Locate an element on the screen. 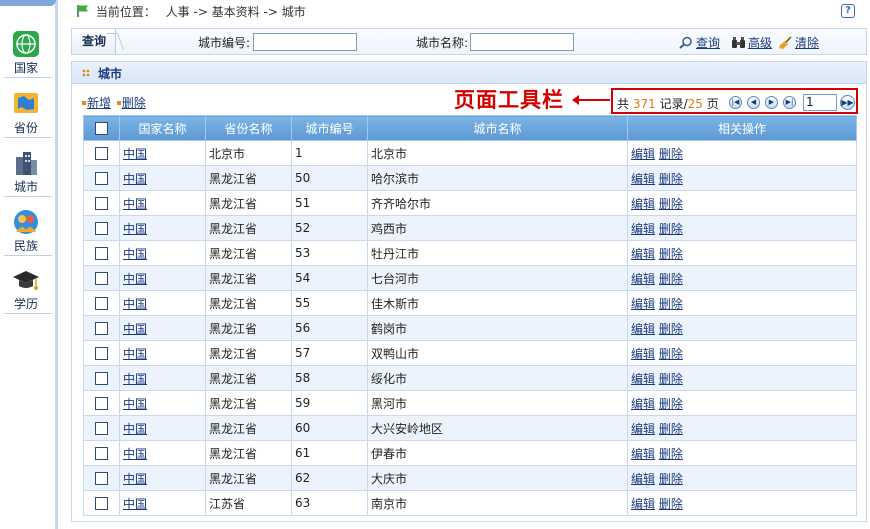 Image resolution: width=870 pixels, height=529 pixels. sidebar-item-country: 国家 is located at coordinates (26, 54).